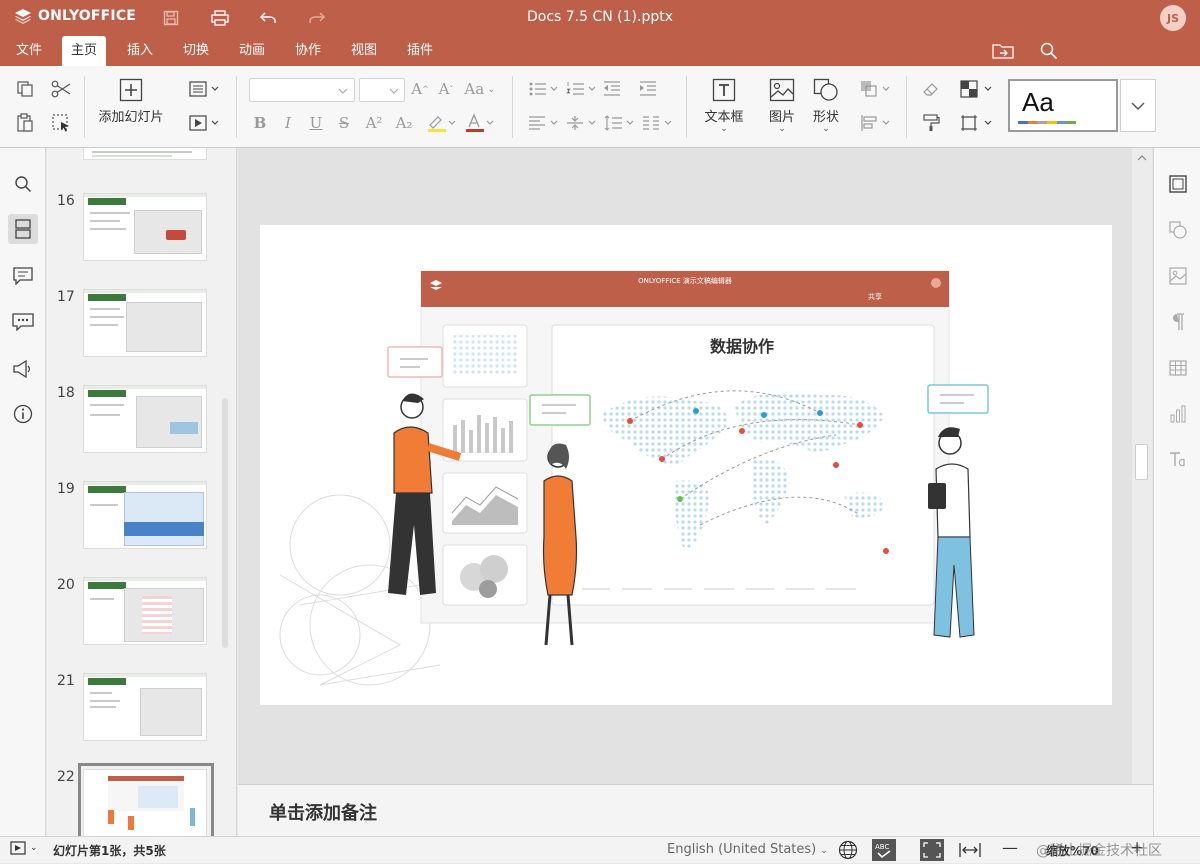  What do you see at coordinates (66, 201) in the screenshot?
I see `slide-number: 16` at bounding box center [66, 201].